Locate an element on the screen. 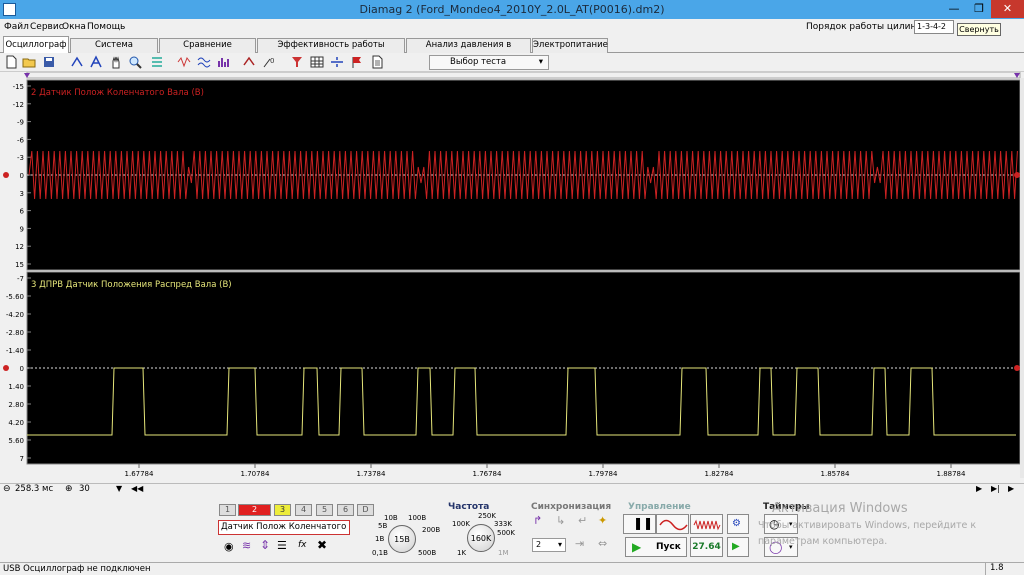 This screenshot has height=575, width=1024. marker-icon is located at coordinates (357, 62).